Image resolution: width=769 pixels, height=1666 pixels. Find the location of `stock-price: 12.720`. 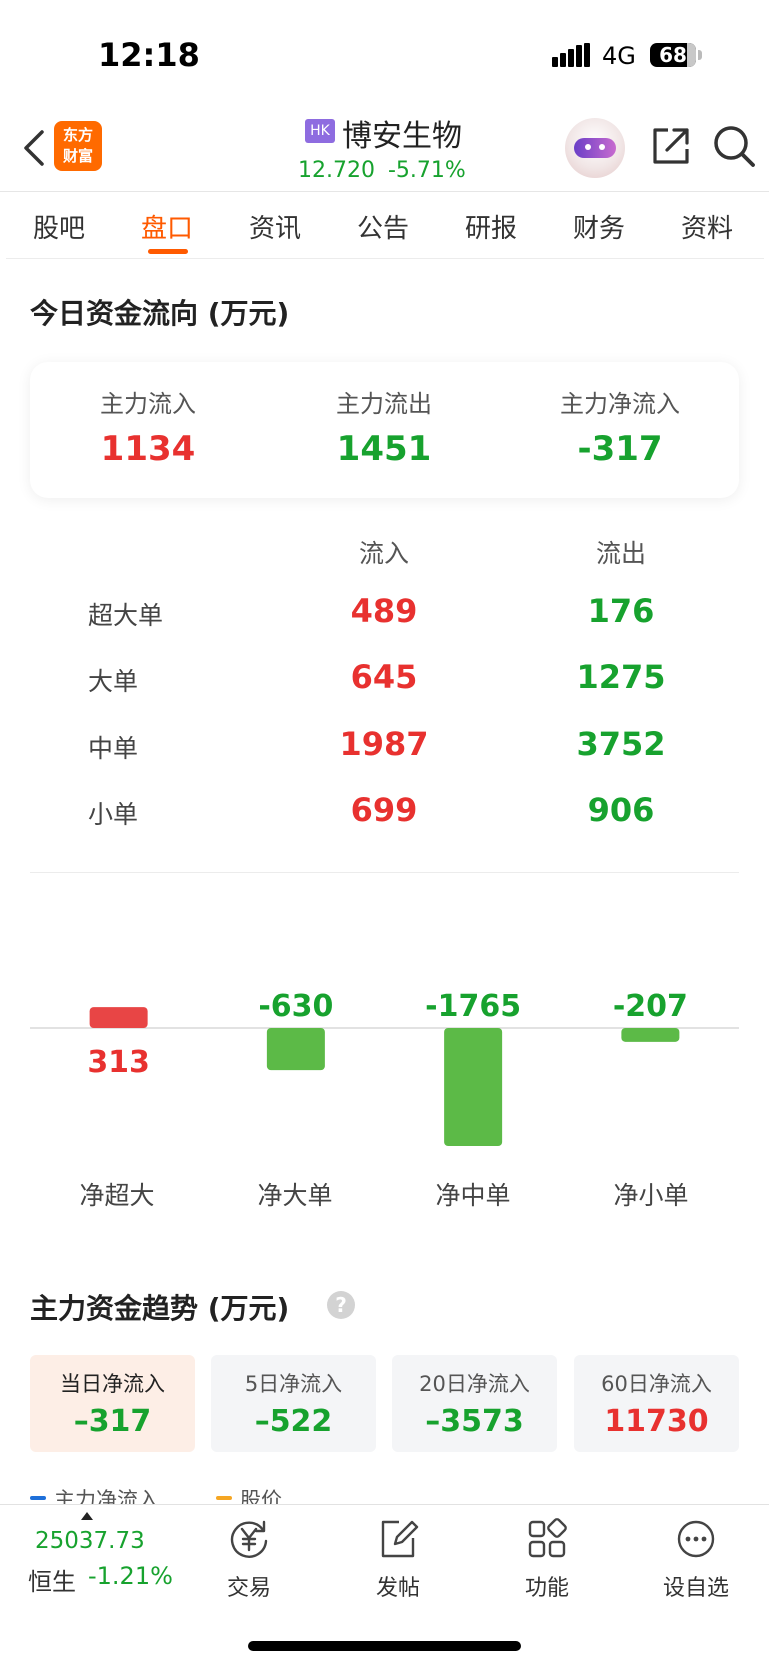

stock-price: 12.720 is located at coordinates (336, 170).